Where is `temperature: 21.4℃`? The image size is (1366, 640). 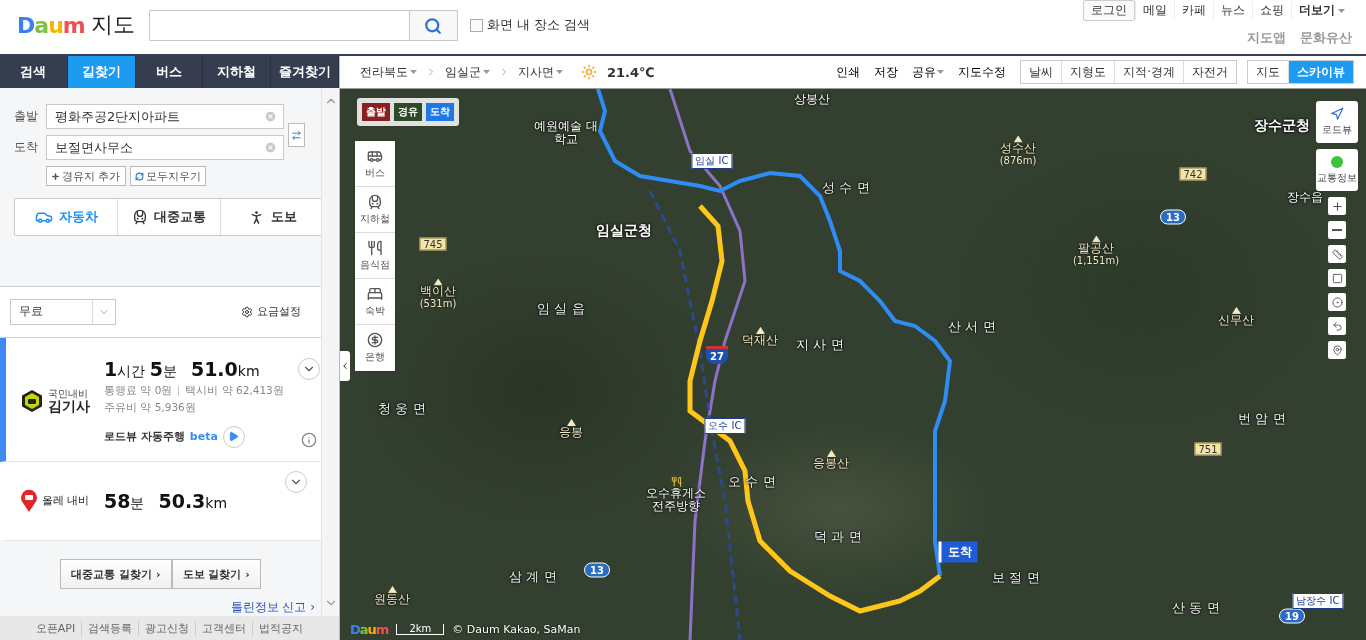 temperature: 21.4℃ is located at coordinates (631, 72).